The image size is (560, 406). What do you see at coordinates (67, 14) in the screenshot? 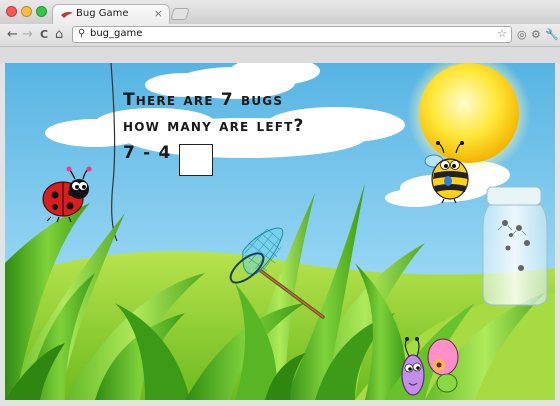
I see `favicon-icon` at bounding box center [67, 14].